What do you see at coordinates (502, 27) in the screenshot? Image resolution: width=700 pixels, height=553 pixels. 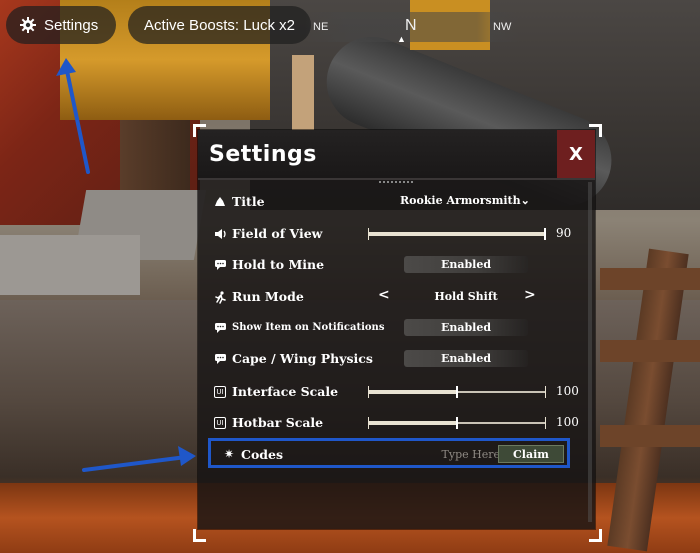 I see `compass-nw: NW` at bounding box center [502, 27].